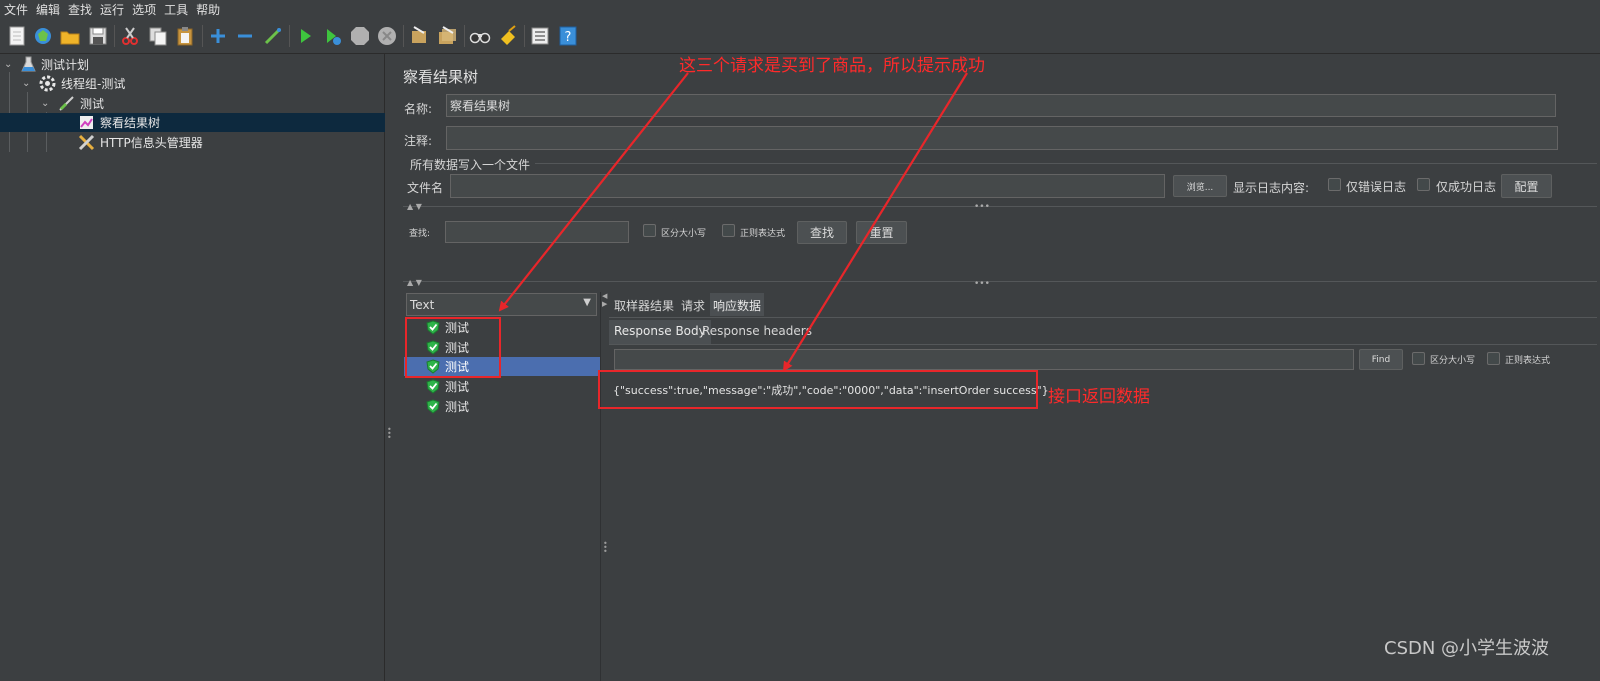 The height and width of the screenshot is (681, 1600). Describe the element at coordinates (66, 103) in the screenshot. I see `http-sampler-icon` at that location.